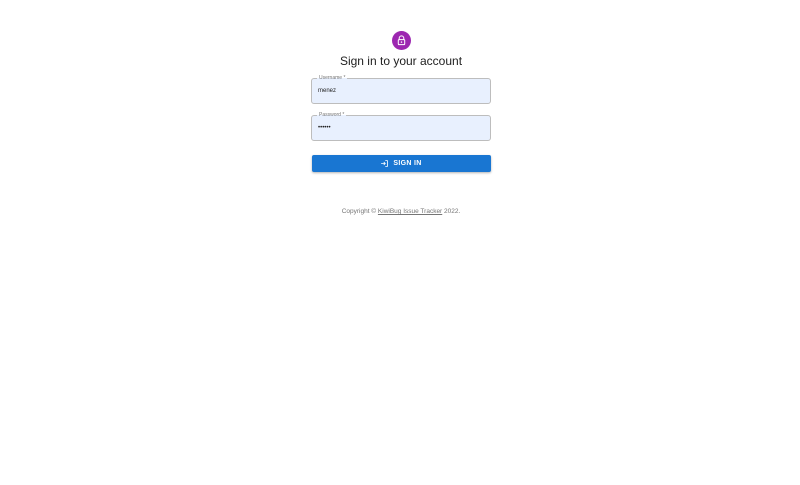  What do you see at coordinates (332, 115) in the screenshot?
I see `password-label: Password *` at bounding box center [332, 115].